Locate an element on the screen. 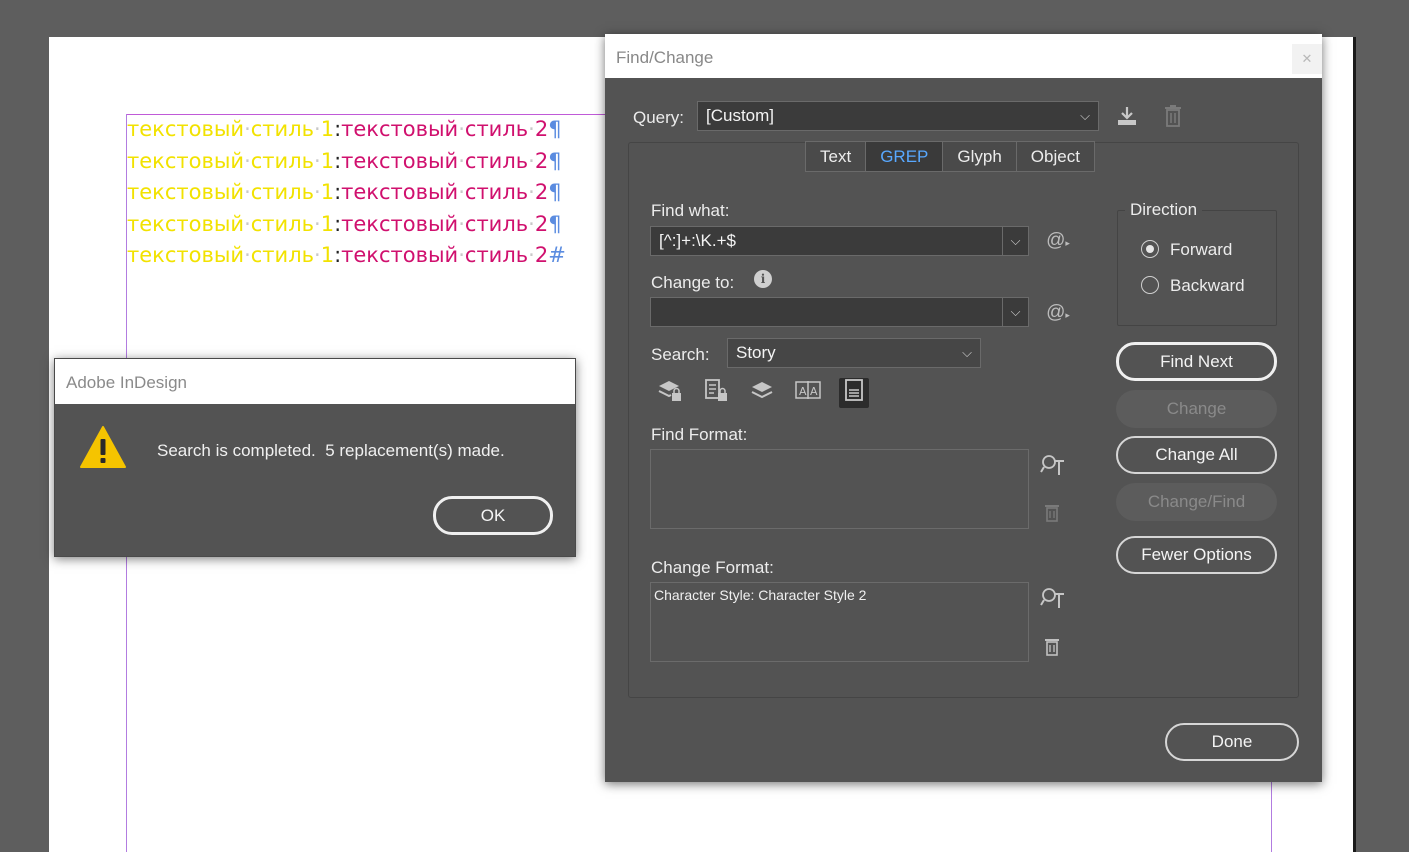 Image resolution: width=1409 pixels, height=852 pixels. change-format-label: Change Format: is located at coordinates (712, 567).